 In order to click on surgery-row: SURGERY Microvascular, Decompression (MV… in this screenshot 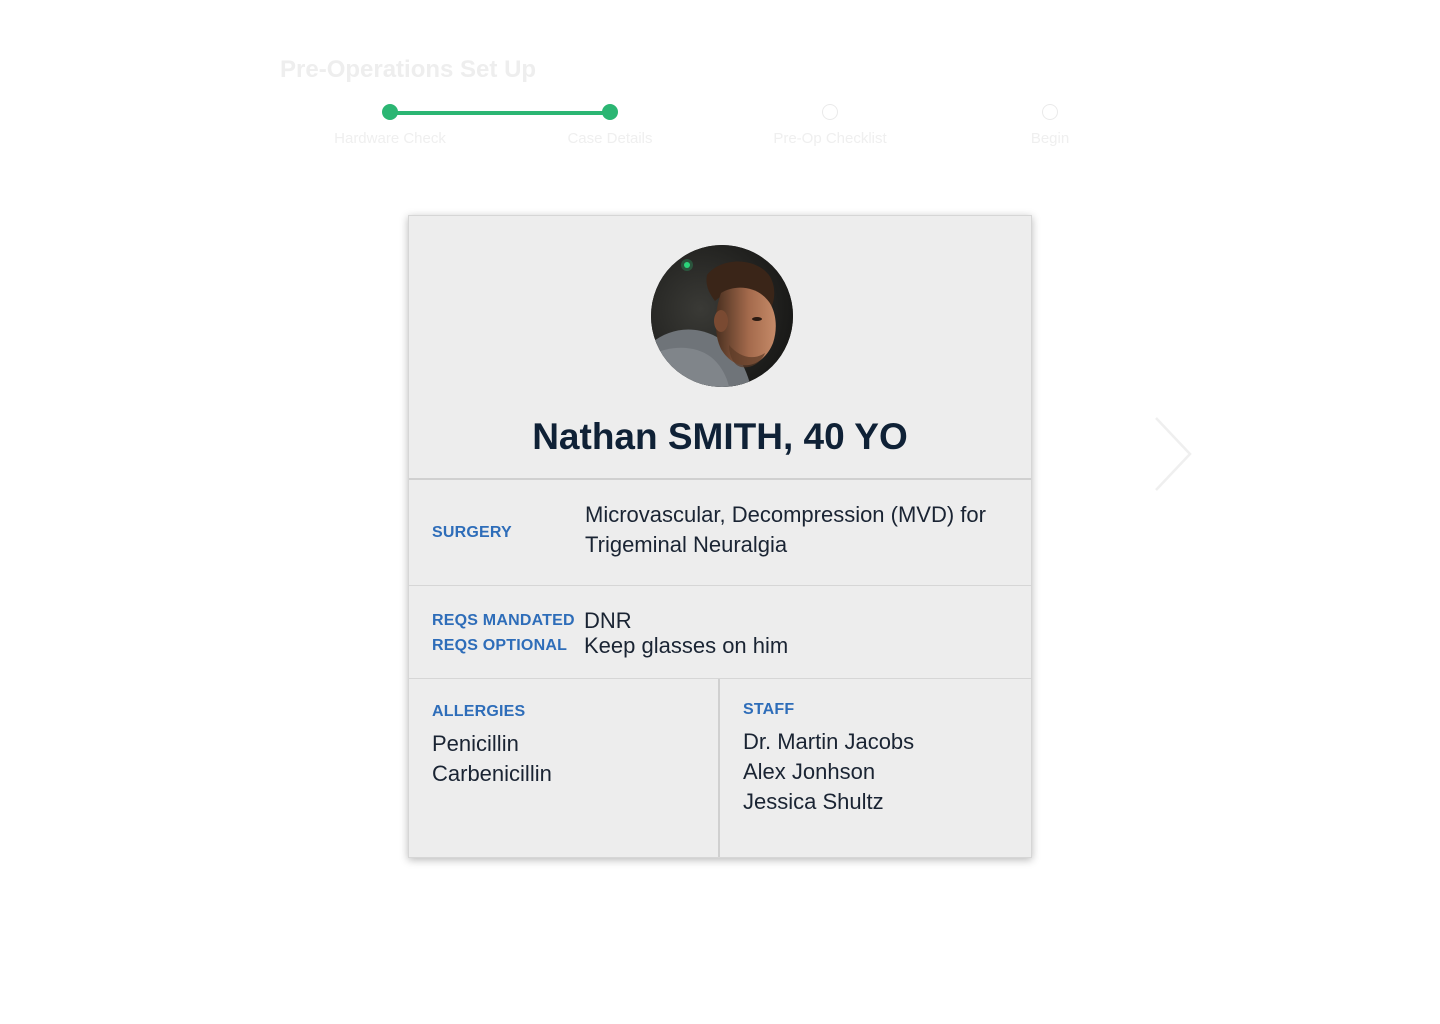, I will do `click(720, 533)`.